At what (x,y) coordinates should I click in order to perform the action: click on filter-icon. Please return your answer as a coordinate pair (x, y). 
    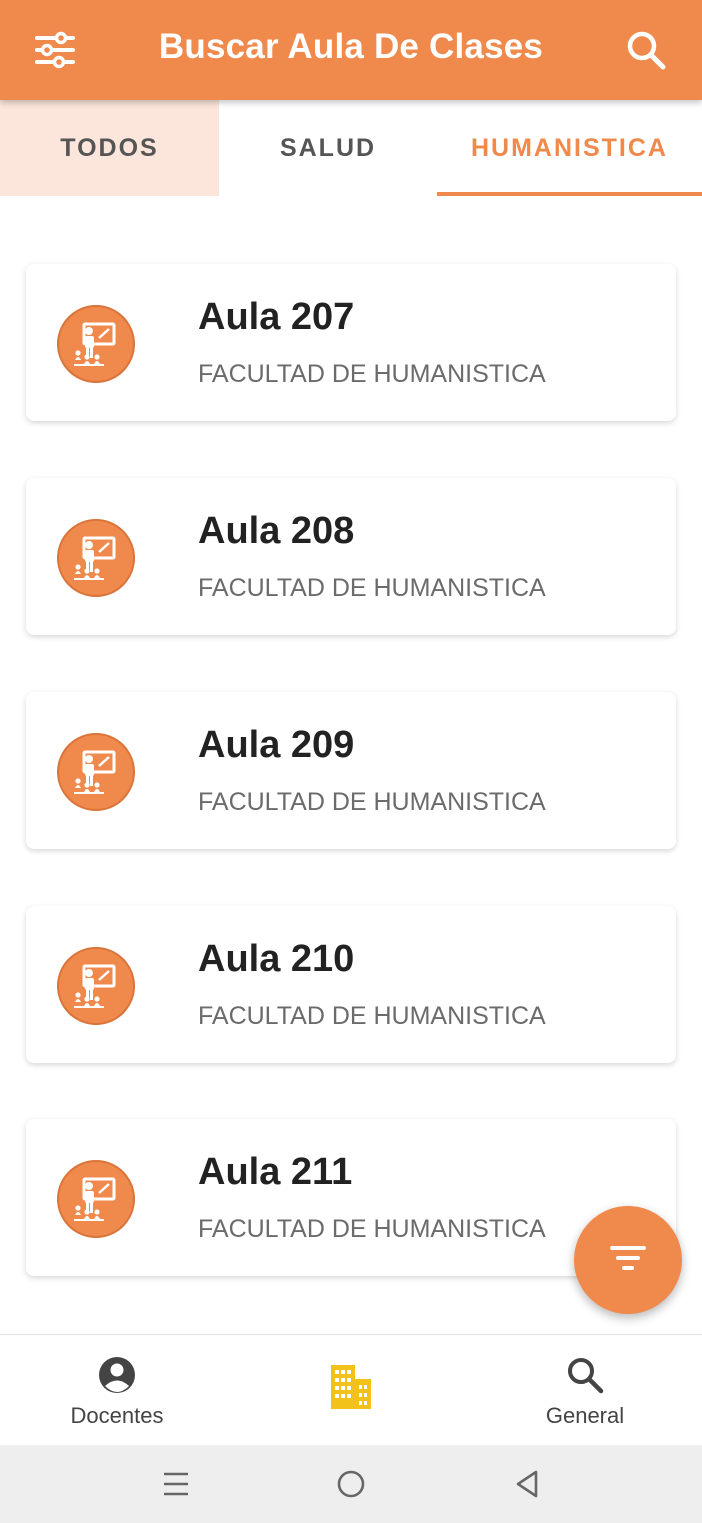
    Looking at the image, I should click on (628, 1260).